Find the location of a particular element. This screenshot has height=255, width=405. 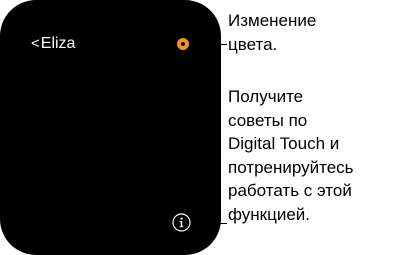

info-callout-line is located at coordinates (210, 223).